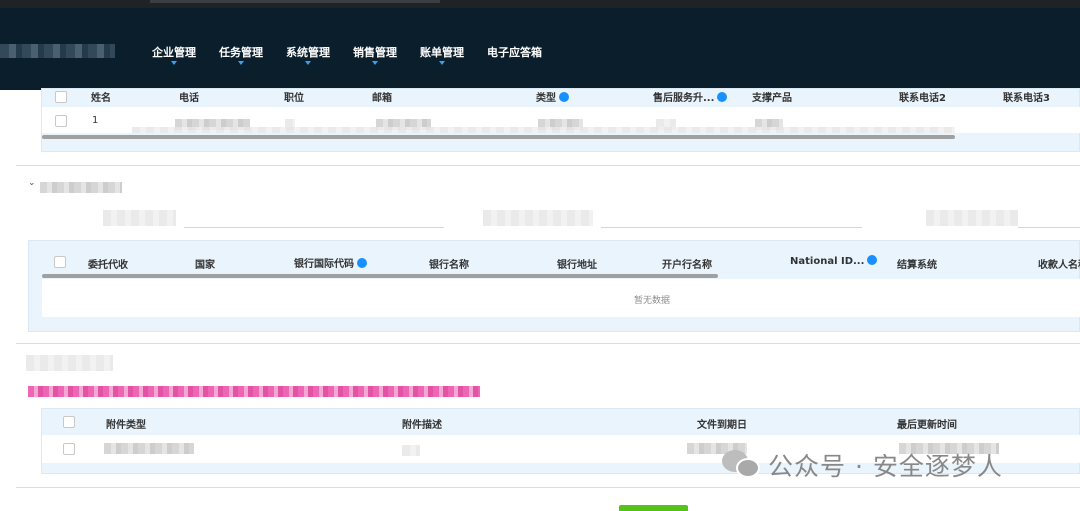 This screenshot has height=511, width=1080. I want to click on menu-tasks: 任务管理, so click(241, 54).